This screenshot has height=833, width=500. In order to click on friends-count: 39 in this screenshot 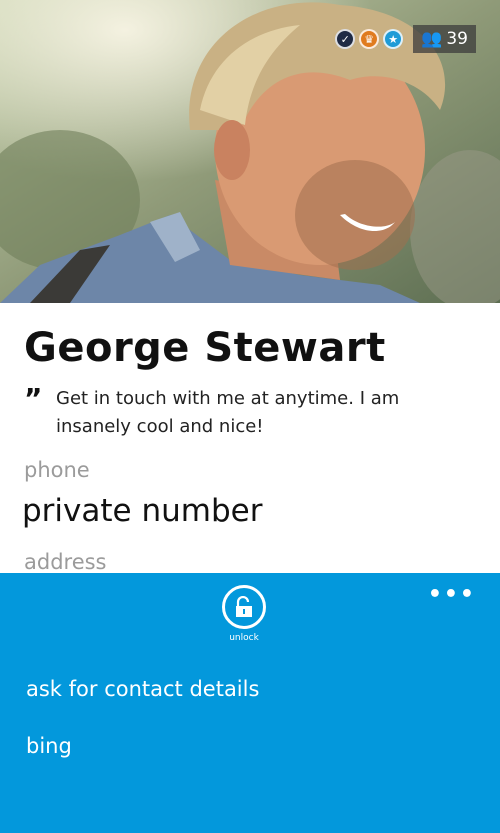, I will do `click(457, 39)`.